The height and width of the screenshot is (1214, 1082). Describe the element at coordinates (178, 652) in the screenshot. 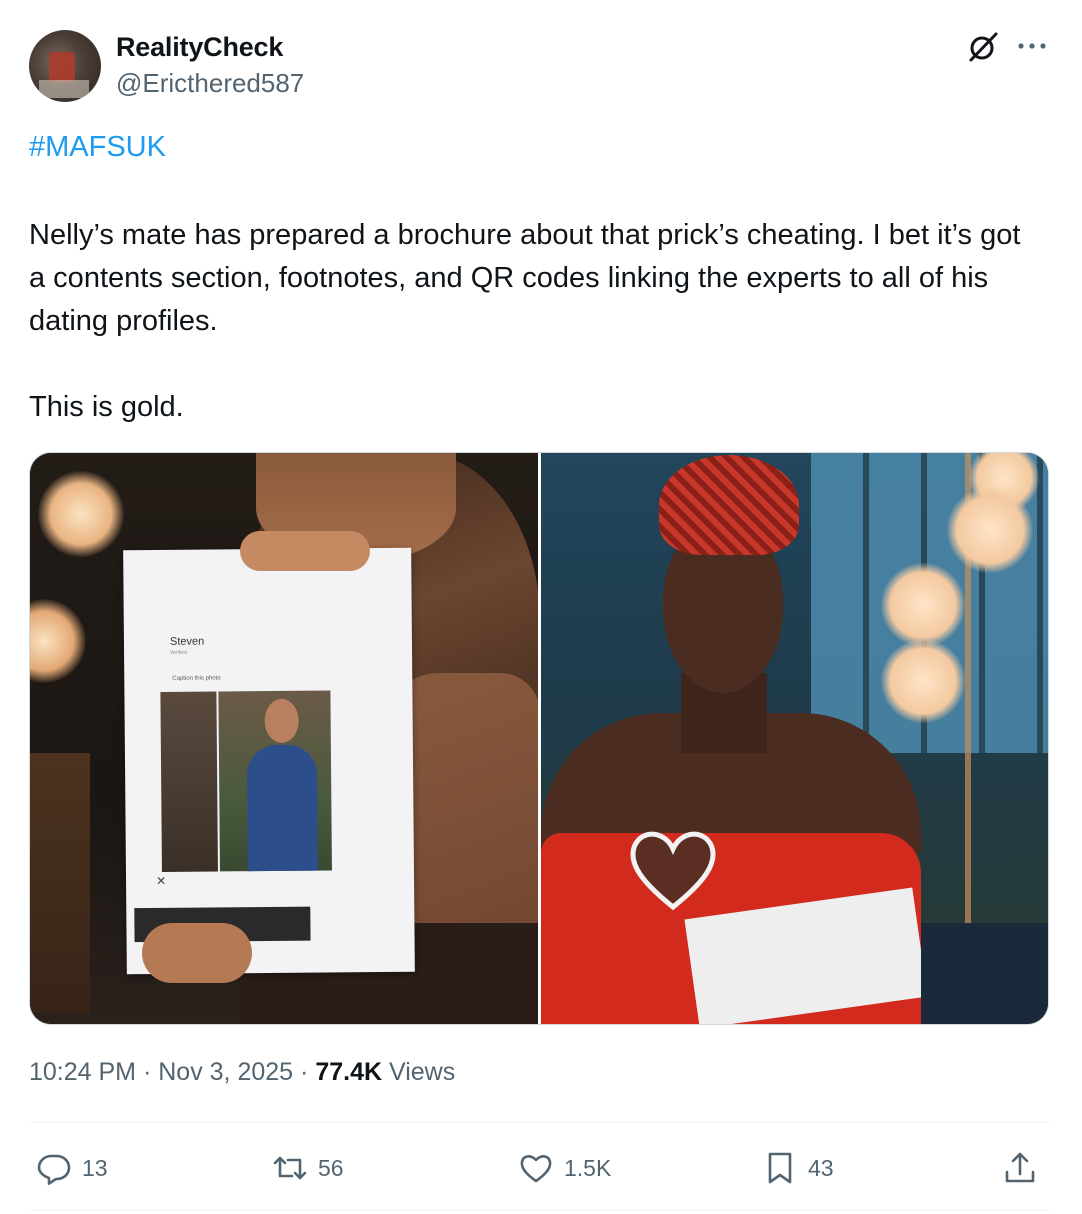

I see `paper-profile-subtext: Verified` at that location.